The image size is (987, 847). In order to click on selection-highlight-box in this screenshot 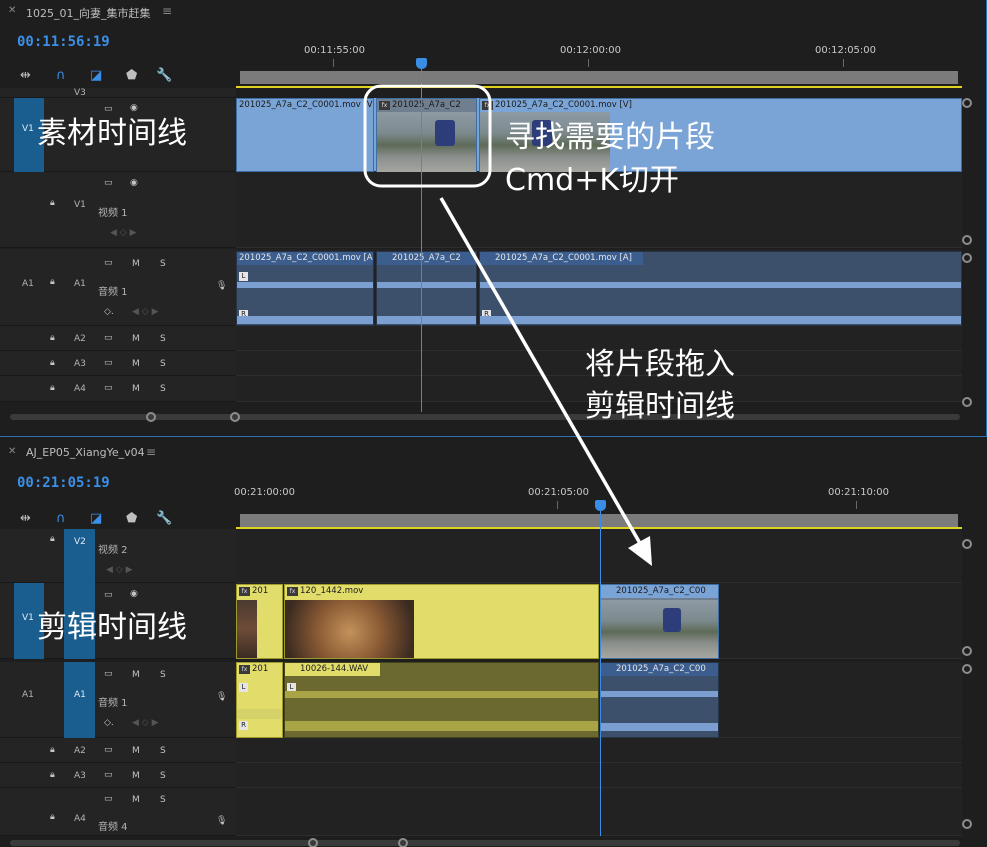, I will do `click(427, 136)`.